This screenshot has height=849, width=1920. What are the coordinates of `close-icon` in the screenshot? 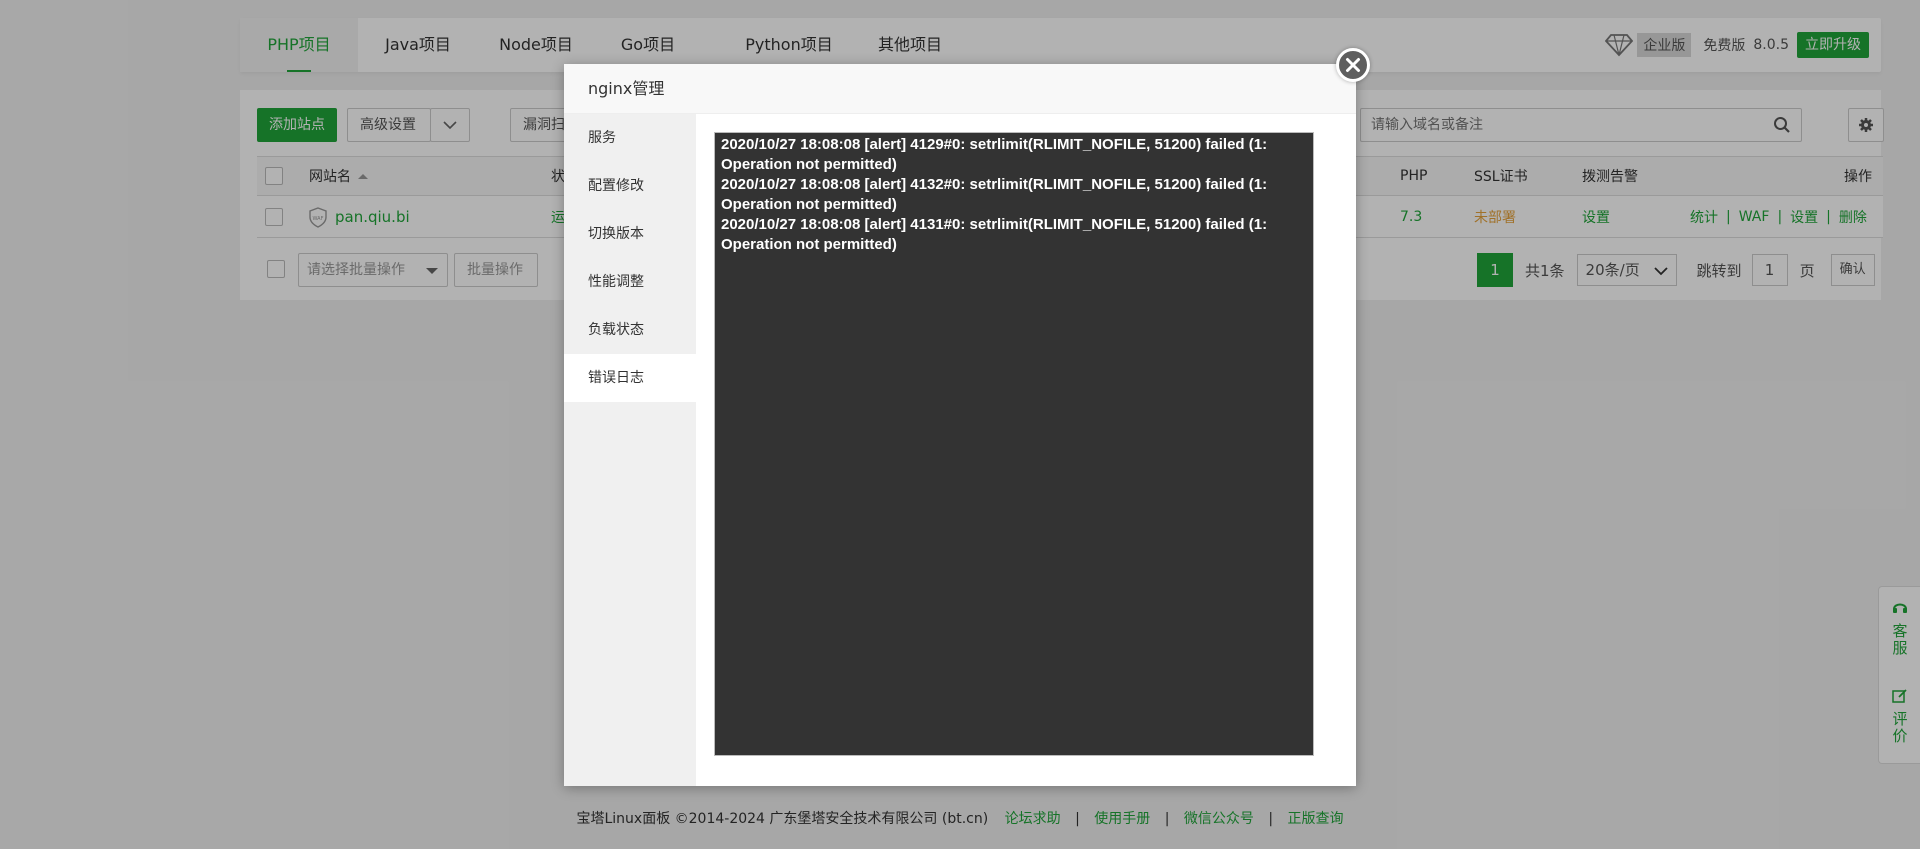 It's located at (1353, 65).